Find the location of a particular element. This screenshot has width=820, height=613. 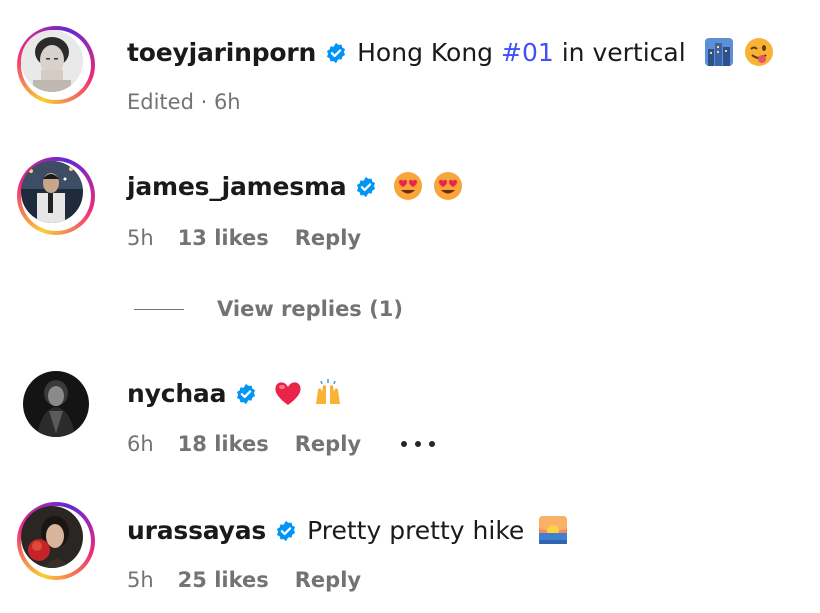

red-heart-emoji is located at coordinates (288, 393).